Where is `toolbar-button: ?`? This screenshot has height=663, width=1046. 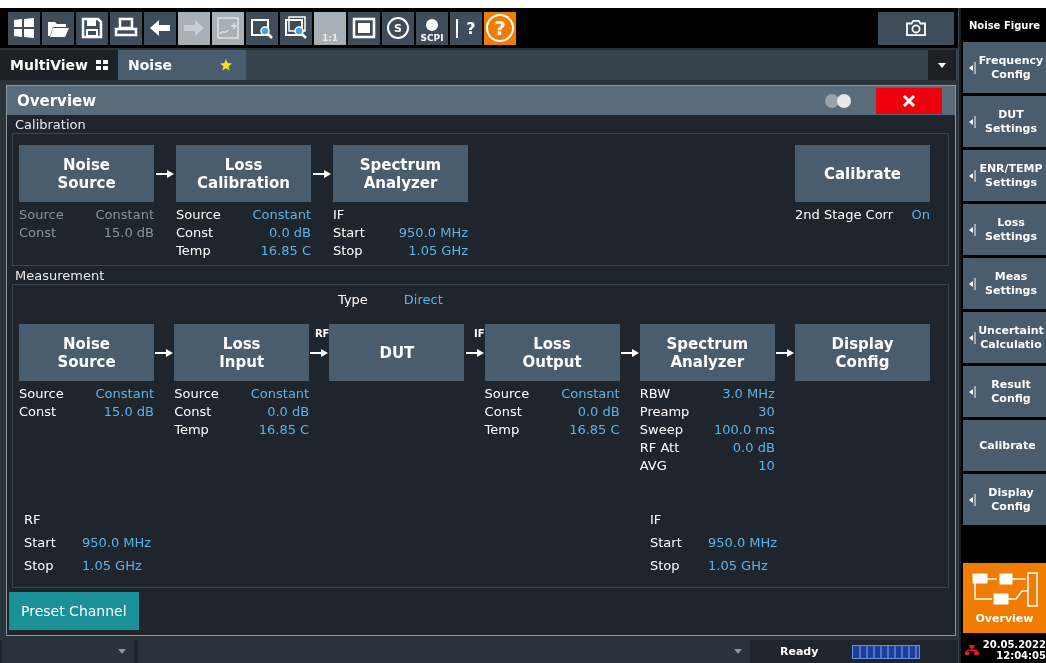
toolbar-button: ? is located at coordinates (466, 28).